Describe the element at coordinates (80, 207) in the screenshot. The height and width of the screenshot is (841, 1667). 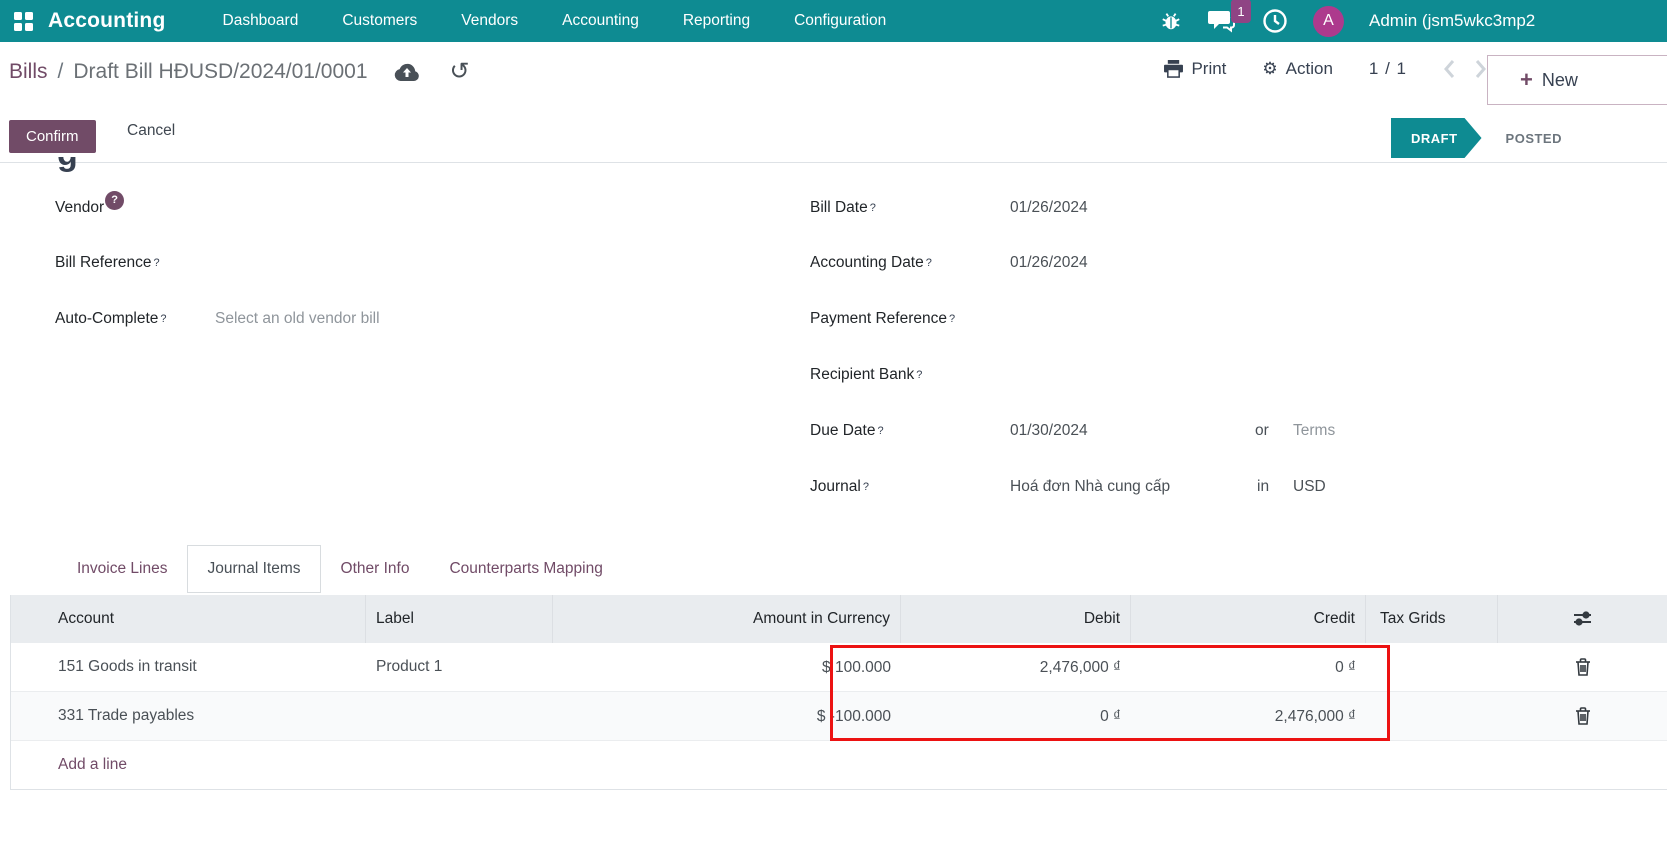
I see `vendor-label: Vendor` at that location.